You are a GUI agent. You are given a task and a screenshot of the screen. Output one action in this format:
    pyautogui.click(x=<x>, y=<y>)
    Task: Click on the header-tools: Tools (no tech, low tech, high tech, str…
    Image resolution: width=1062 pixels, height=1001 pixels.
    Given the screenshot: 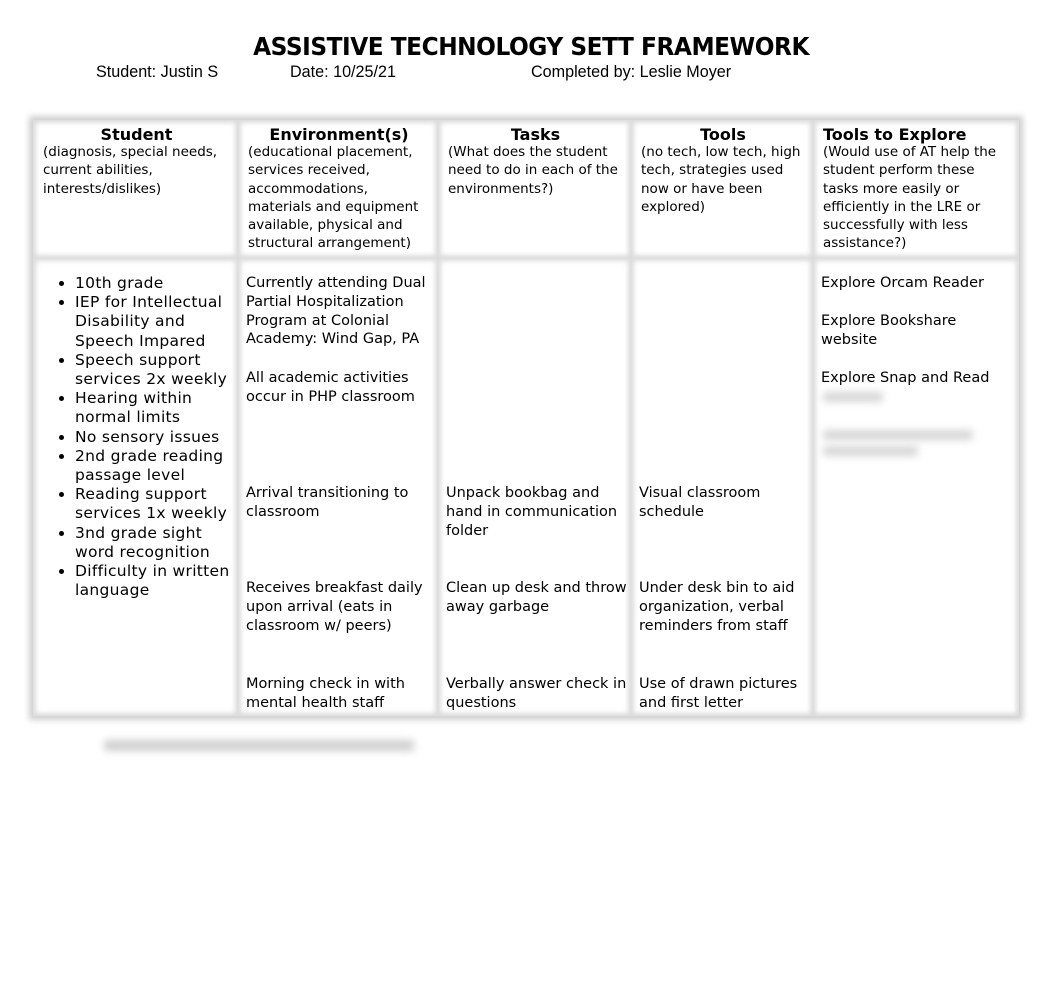 What is the action you would take?
    pyautogui.click(x=722, y=189)
    